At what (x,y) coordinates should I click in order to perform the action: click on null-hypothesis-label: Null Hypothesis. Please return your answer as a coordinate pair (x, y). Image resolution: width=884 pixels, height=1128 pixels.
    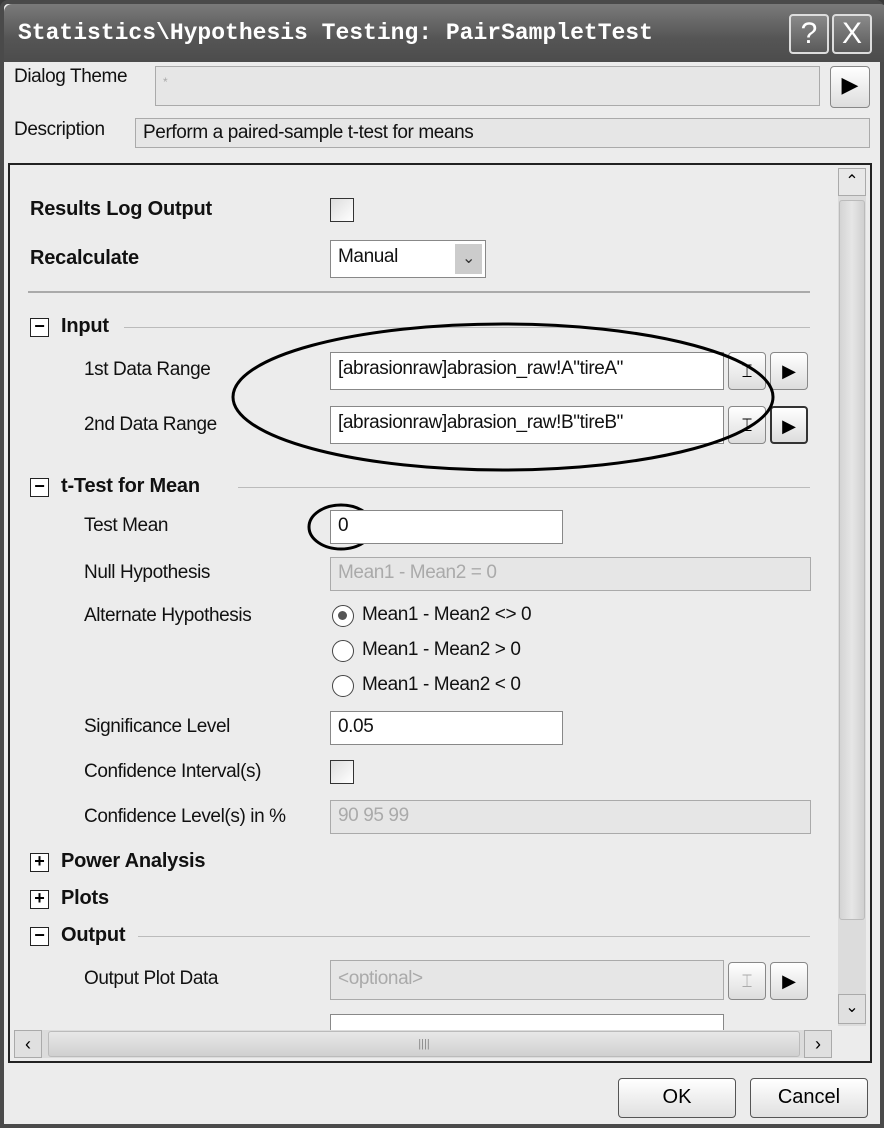
    Looking at the image, I should click on (147, 572).